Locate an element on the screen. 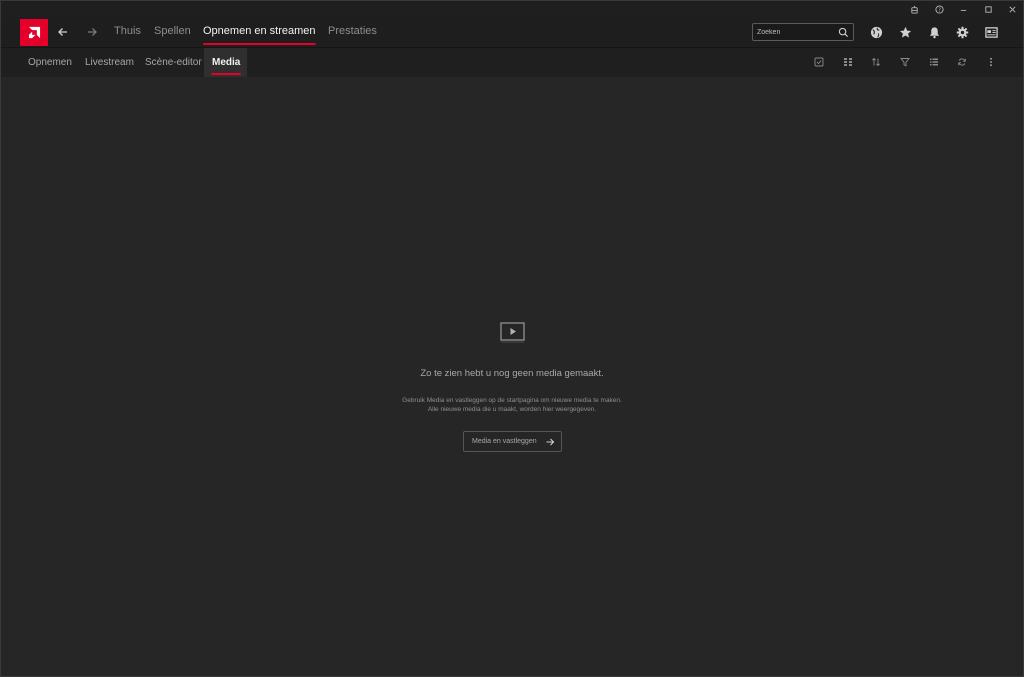 This screenshot has height=677, width=1024. tab-spellen: Spellen is located at coordinates (172, 31).